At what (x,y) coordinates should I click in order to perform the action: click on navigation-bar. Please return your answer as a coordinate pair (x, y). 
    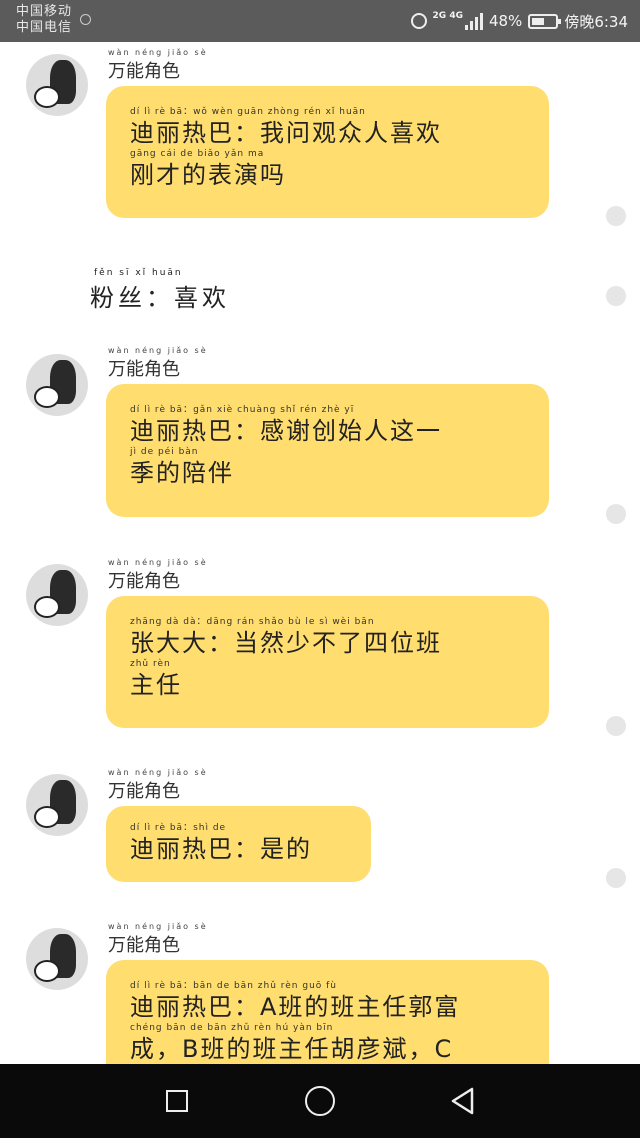
    Looking at the image, I should click on (320, 1101).